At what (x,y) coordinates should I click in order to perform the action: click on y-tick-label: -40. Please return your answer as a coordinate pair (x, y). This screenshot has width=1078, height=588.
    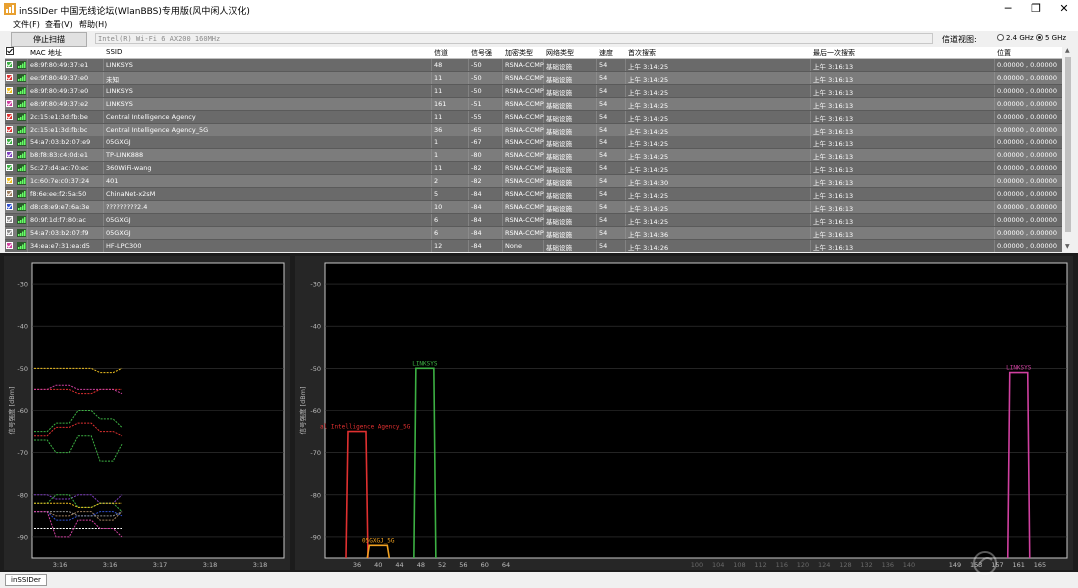
    Looking at the image, I should click on (22, 327).